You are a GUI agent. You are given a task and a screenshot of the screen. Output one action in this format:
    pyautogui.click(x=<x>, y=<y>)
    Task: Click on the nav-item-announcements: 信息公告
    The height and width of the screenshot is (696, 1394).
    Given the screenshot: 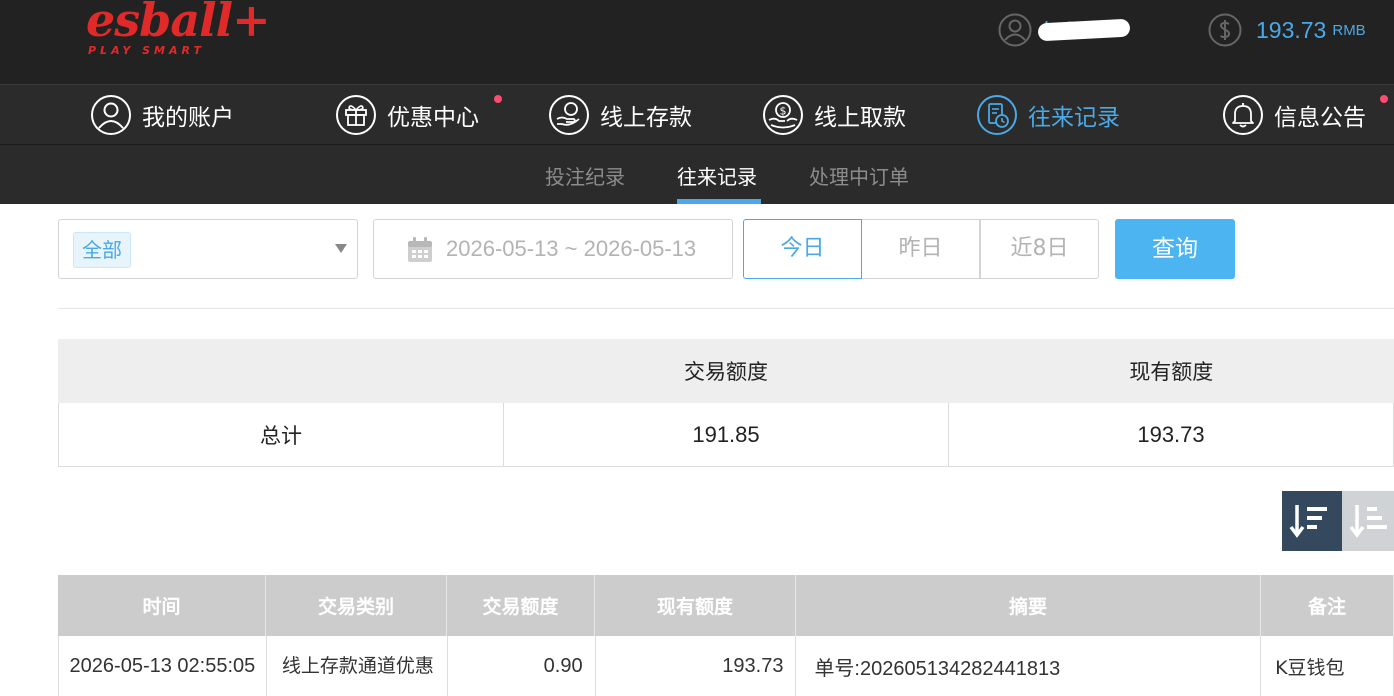 What is the action you would take?
    pyautogui.click(x=1305, y=115)
    